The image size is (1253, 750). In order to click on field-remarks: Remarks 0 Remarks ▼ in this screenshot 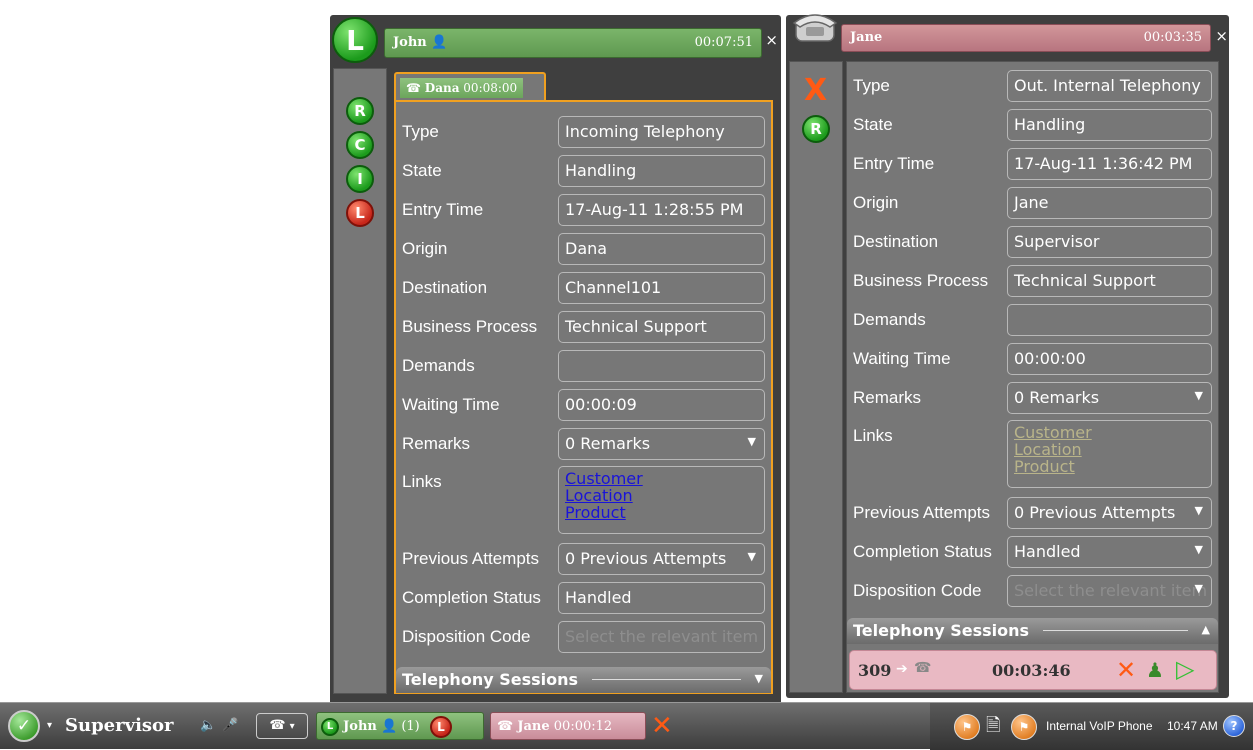, I will do `click(583, 445)`.